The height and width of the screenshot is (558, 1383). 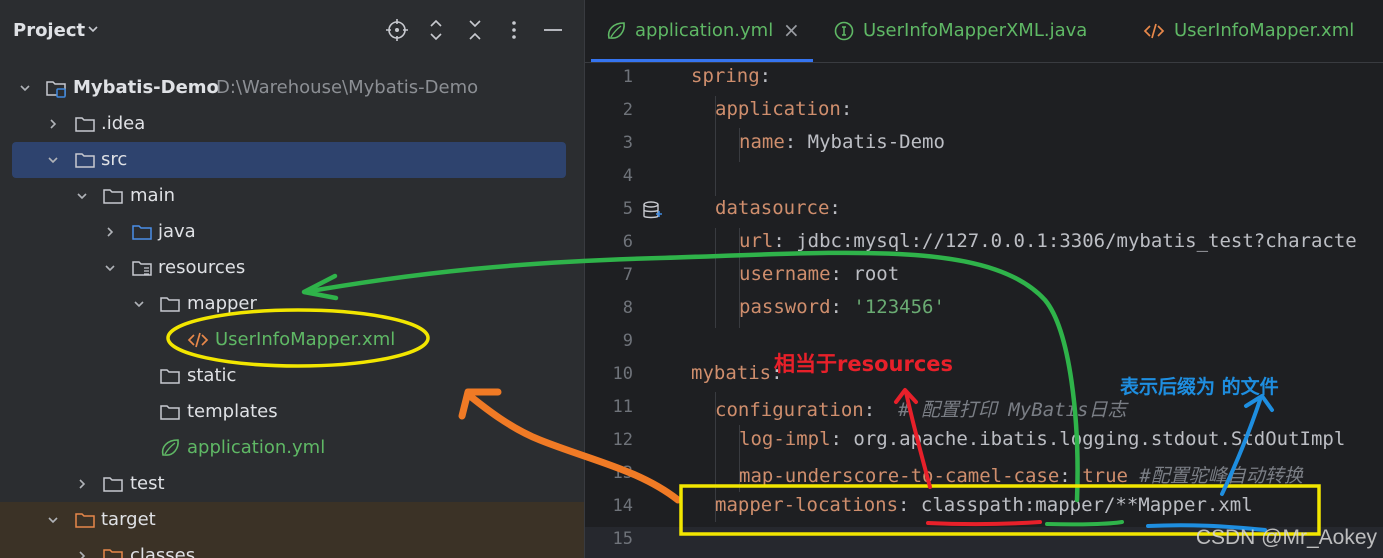 I want to click on tree-item-label: application.yml, so click(x=256, y=447).